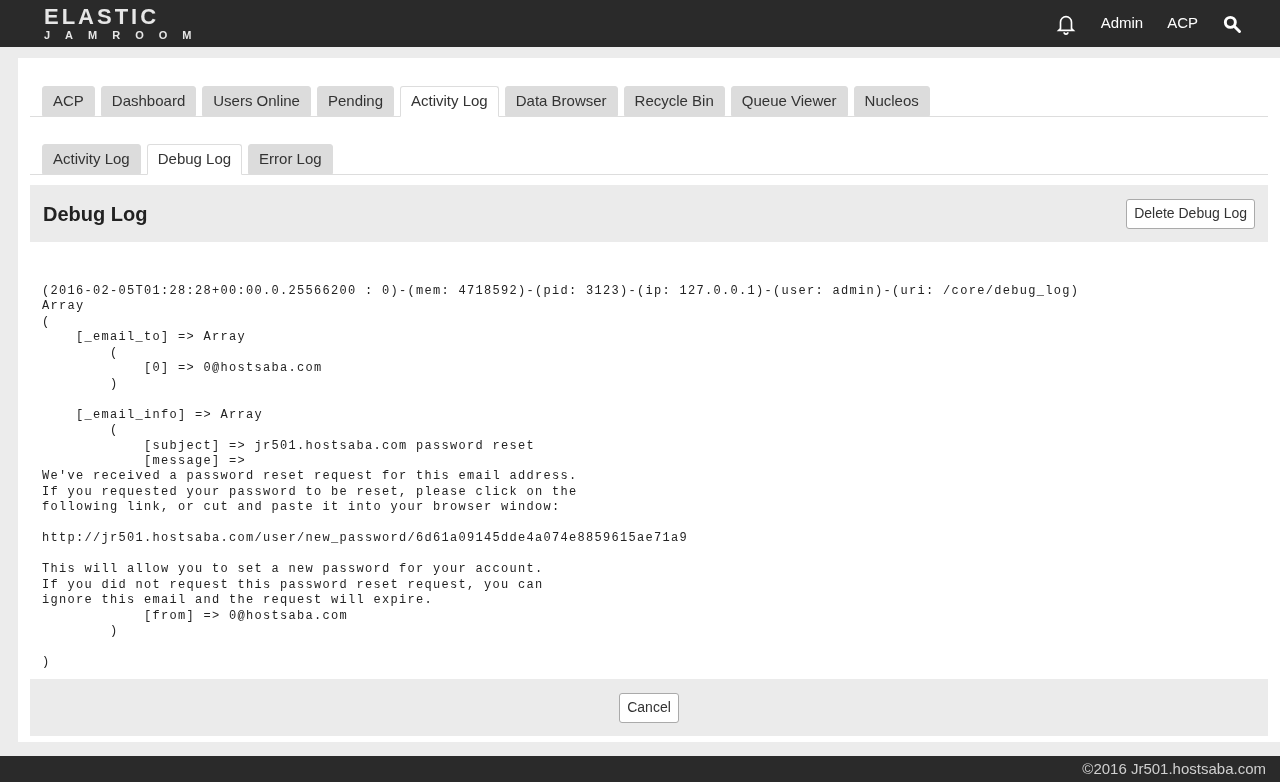  What do you see at coordinates (148, 101) in the screenshot?
I see `tab: Dashboard` at bounding box center [148, 101].